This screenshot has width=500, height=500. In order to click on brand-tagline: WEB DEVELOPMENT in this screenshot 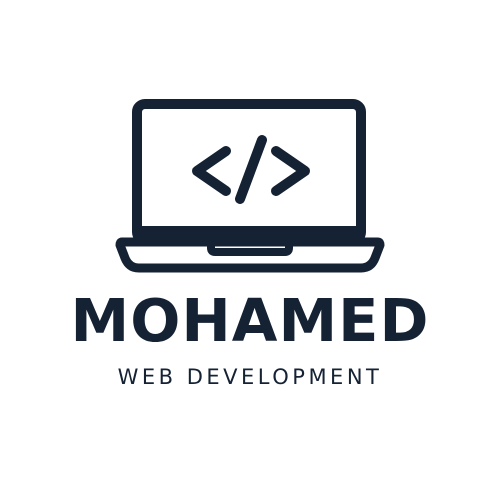, I will do `click(250, 377)`.